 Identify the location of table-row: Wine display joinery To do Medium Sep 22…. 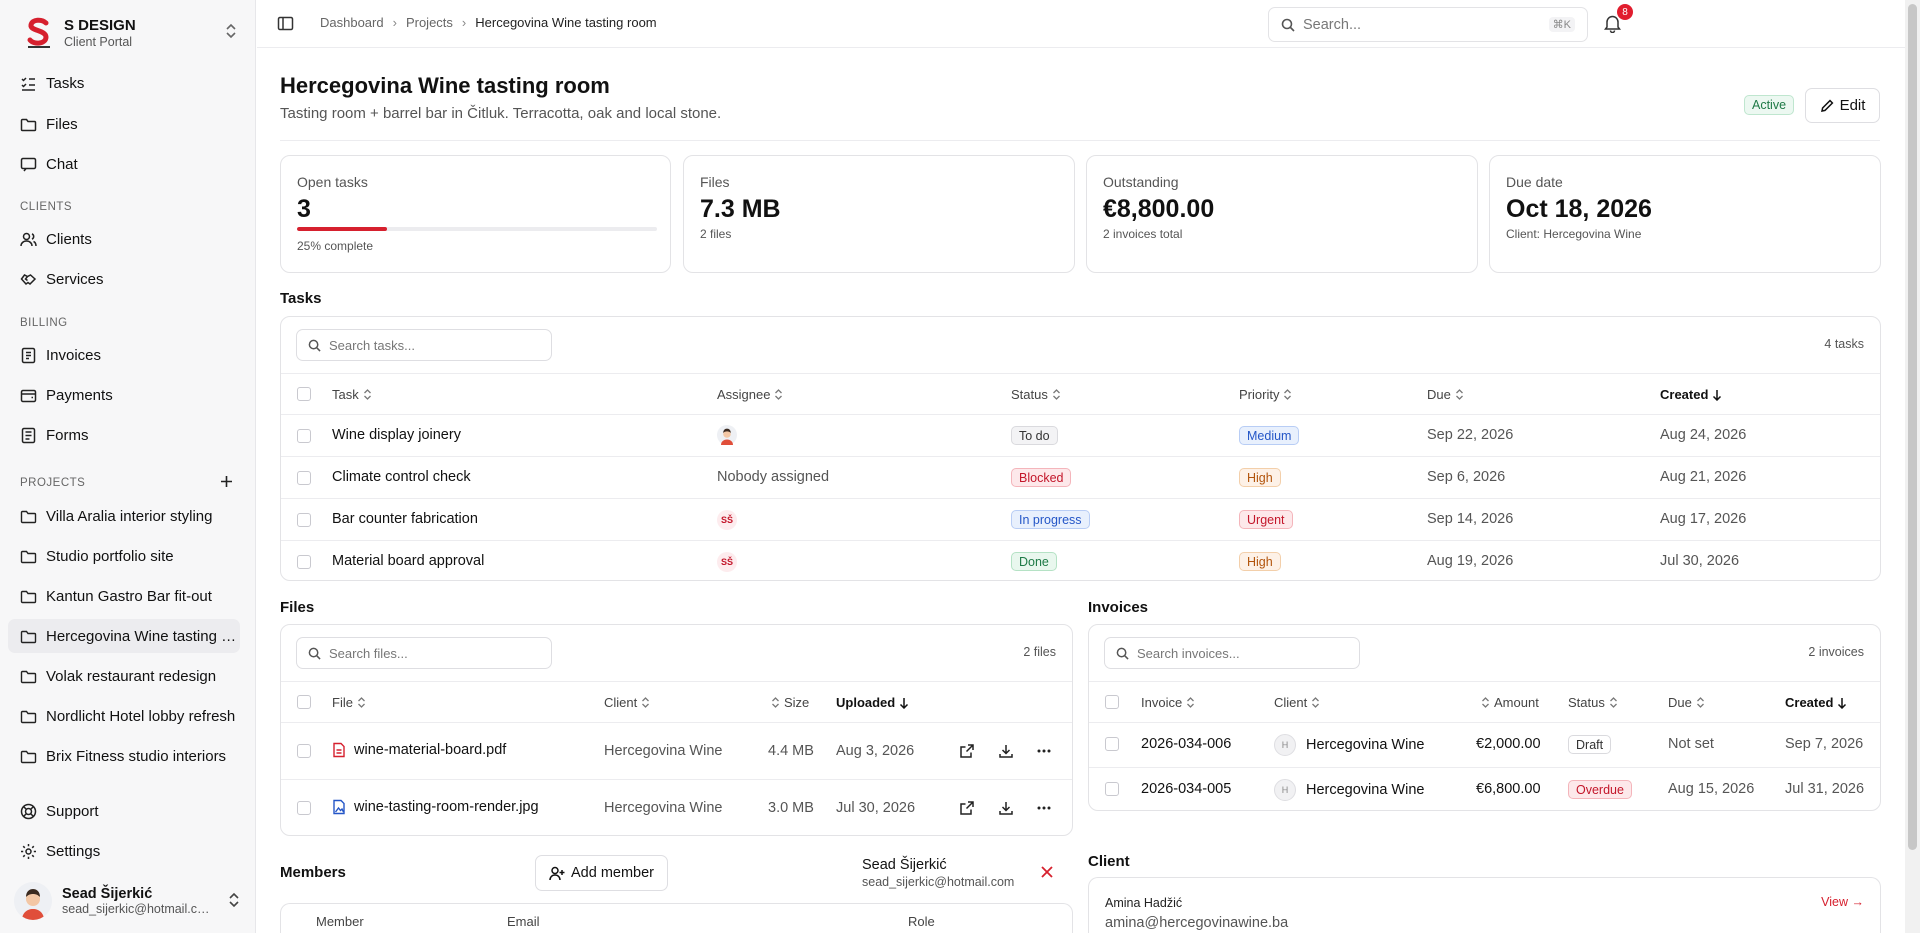
(1080, 436).